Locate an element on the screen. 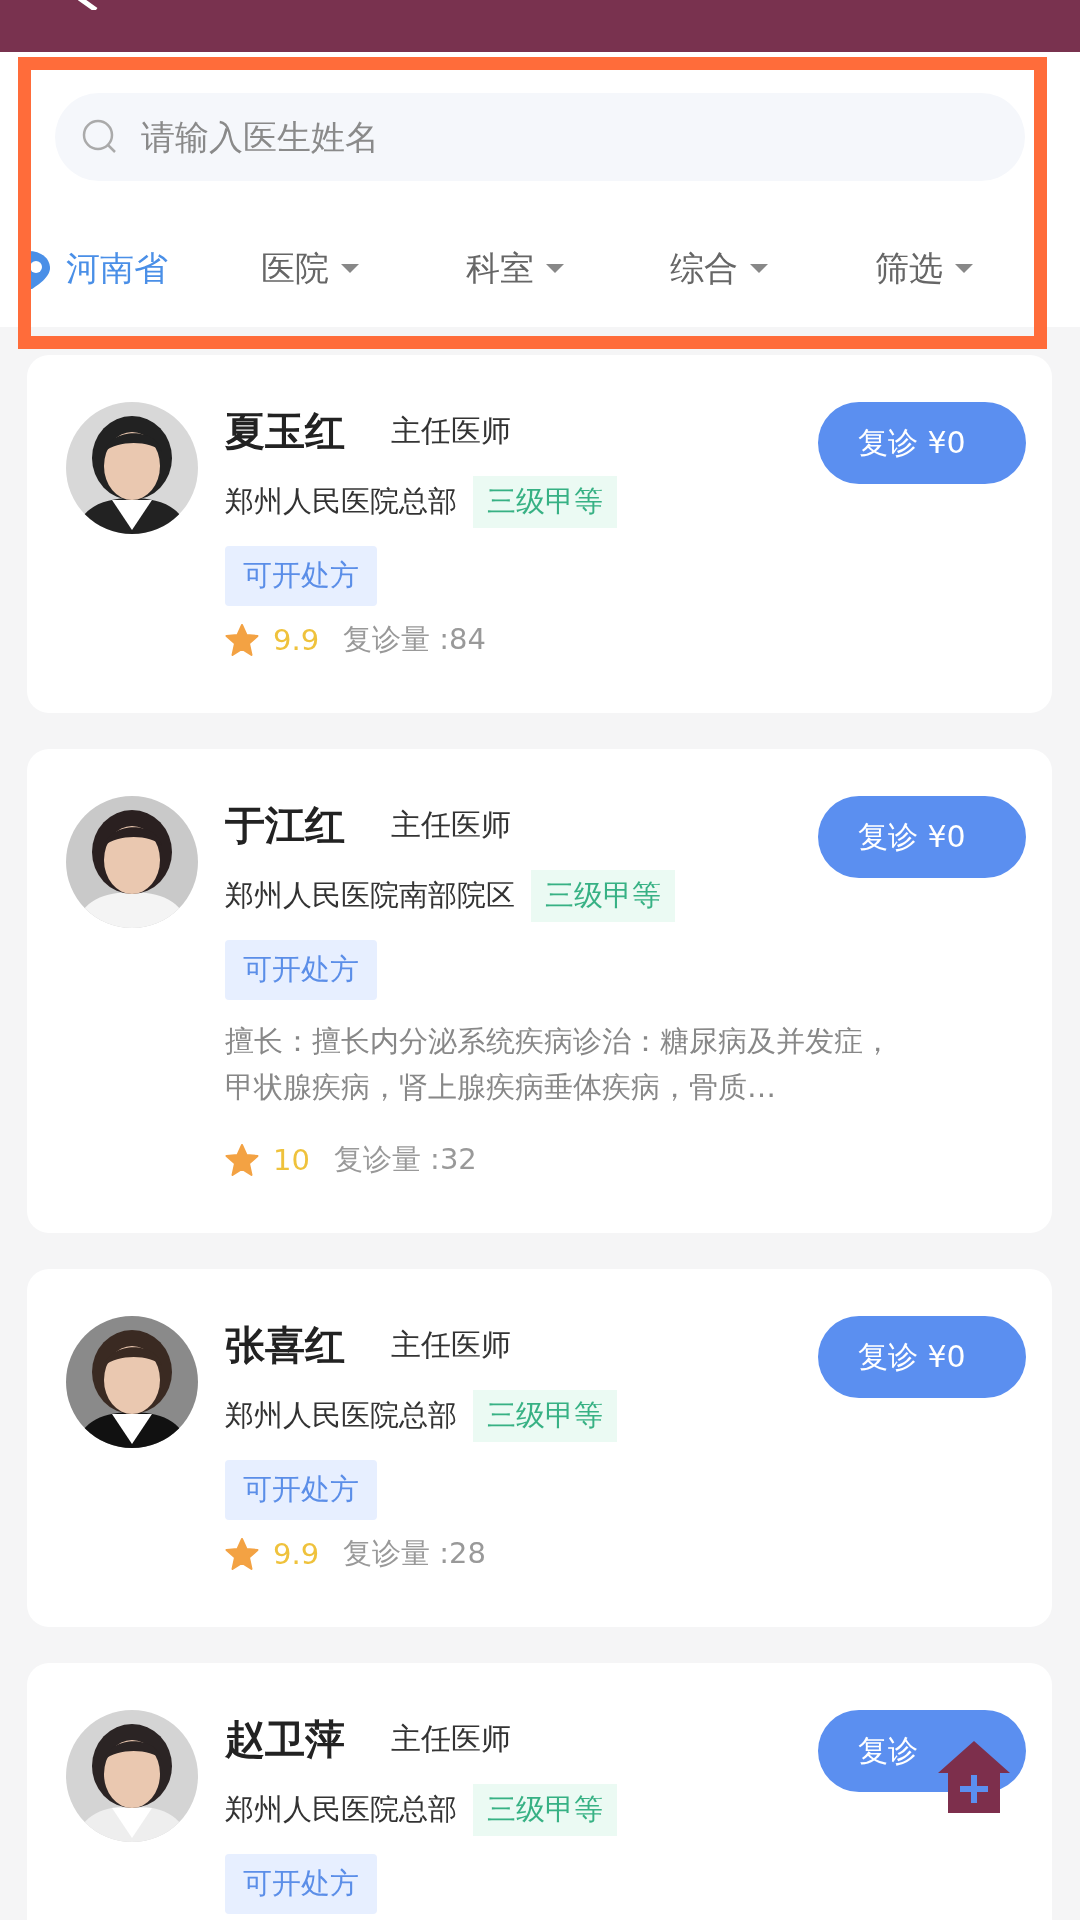  visit-count: 复诊量 :84 is located at coordinates (414, 639).